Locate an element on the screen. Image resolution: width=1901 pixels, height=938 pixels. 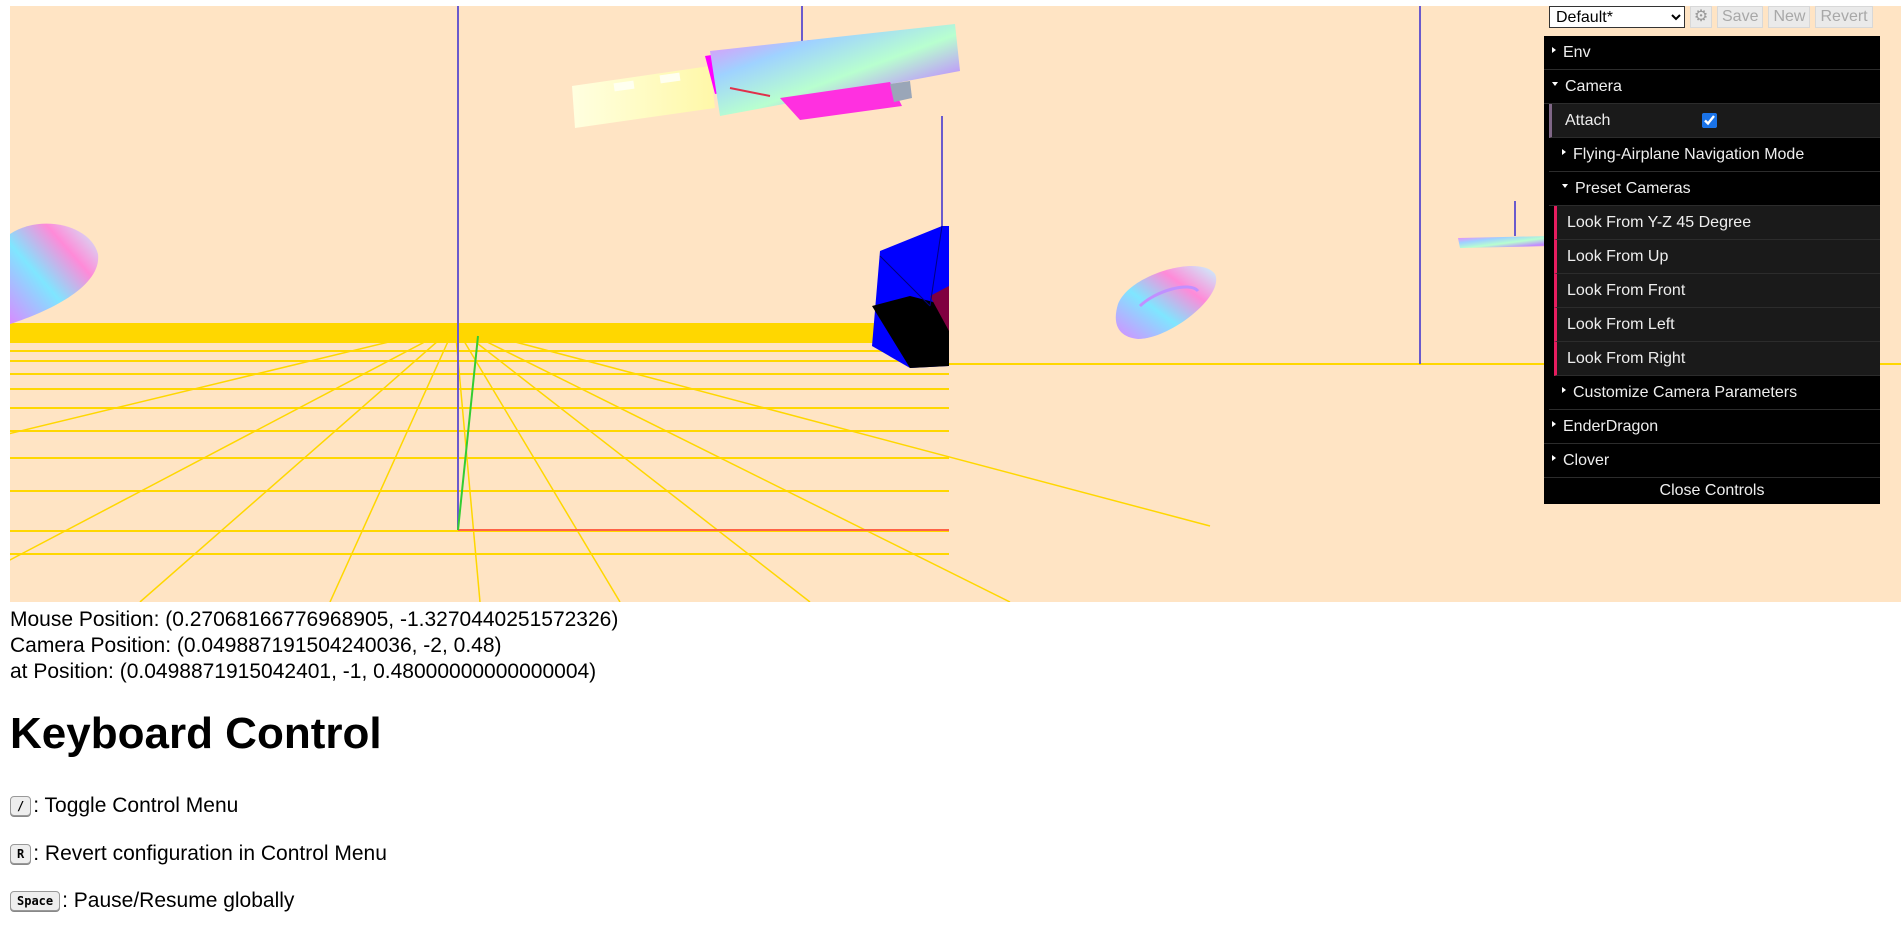
preset-label: Look From Front is located at coordinates (1626, 290).